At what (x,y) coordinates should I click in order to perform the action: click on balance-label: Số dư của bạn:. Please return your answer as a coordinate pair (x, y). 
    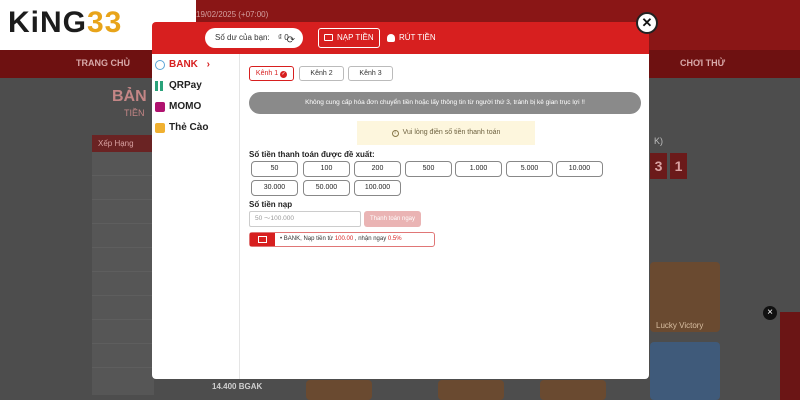
    Looking at the image, I should click on (242, 37).